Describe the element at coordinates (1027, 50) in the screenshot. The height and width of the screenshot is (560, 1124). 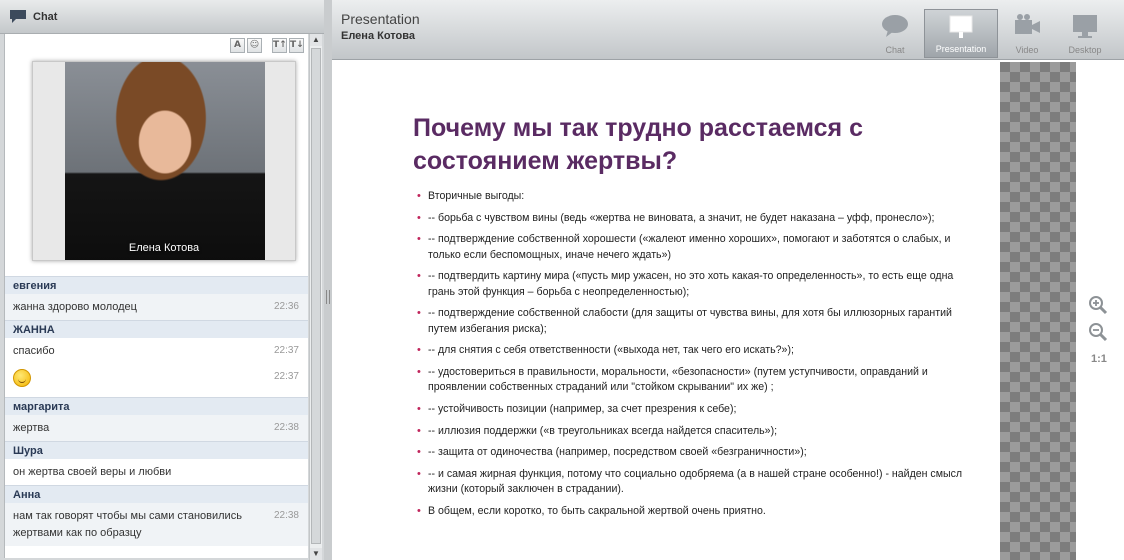
I see `tab-label: Video` at that location.